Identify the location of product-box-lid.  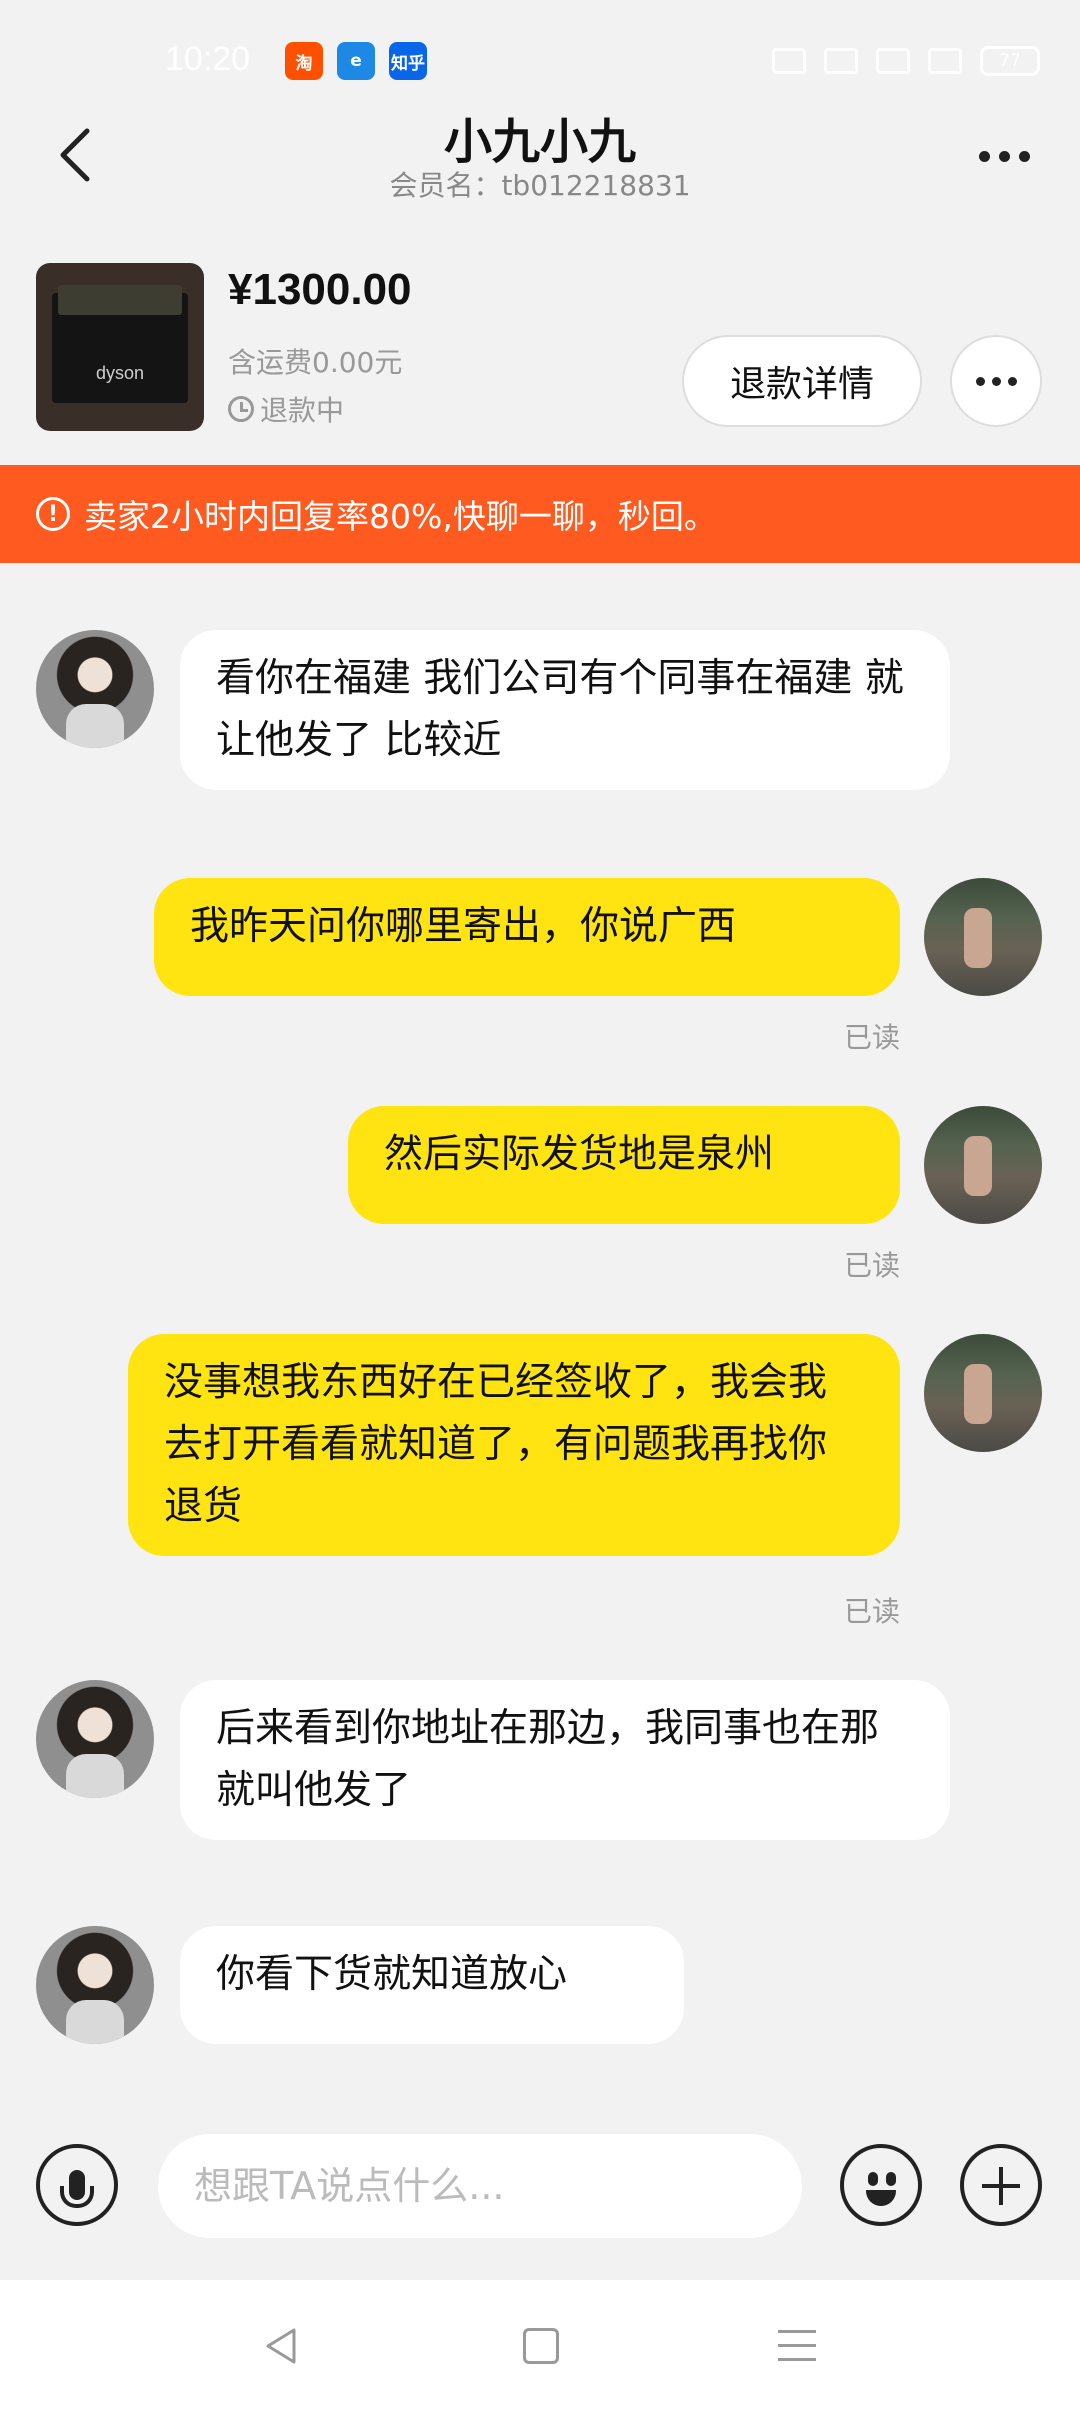
(120, 300).